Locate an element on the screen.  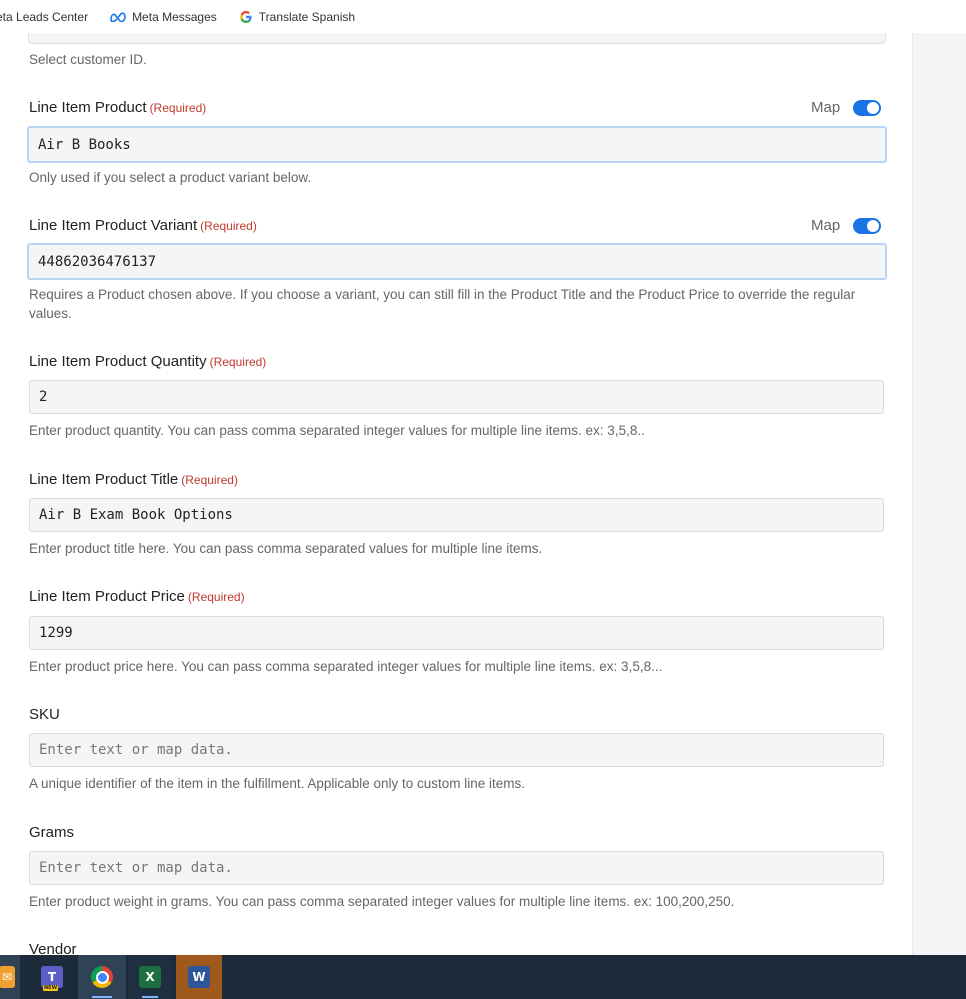
sku-input: Enter text or map data. is located at coordinates (456, 750).